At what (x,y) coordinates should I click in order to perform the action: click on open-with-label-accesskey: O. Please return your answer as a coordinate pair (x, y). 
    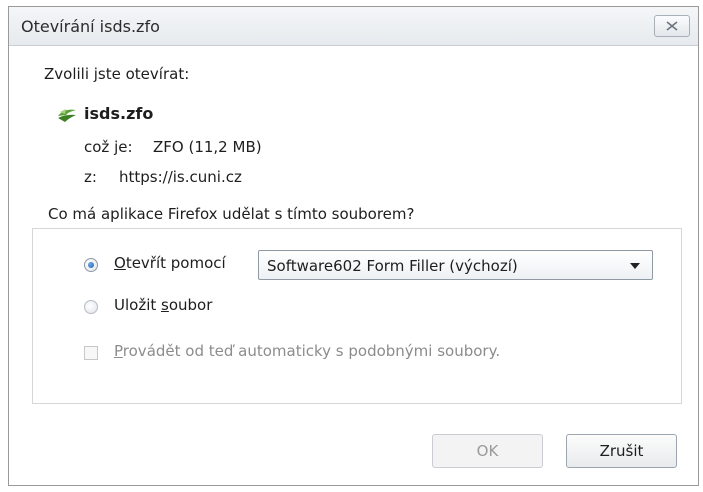
    Looking at the image, I should click on (120, 263).